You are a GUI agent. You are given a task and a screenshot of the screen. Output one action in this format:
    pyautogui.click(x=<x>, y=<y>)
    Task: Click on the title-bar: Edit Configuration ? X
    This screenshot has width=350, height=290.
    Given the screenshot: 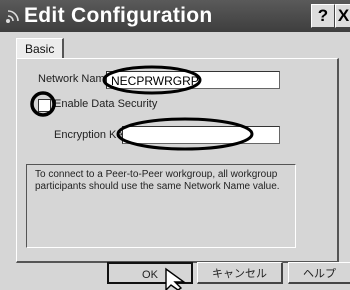 What is the action you would take?
    pyautogui.click(x=175, y=16)
    